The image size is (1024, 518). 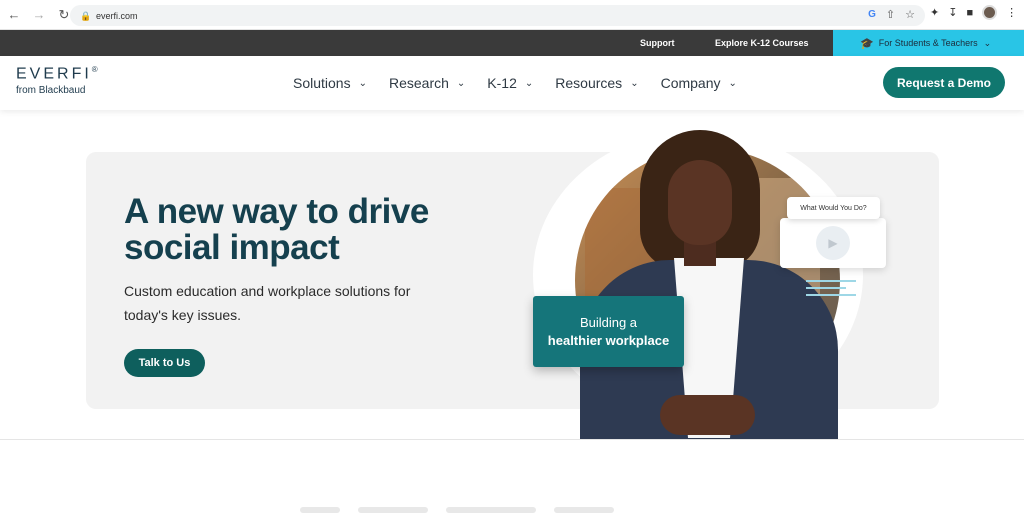 I want to click on forward-icon: →, so click(x=39, y=15).